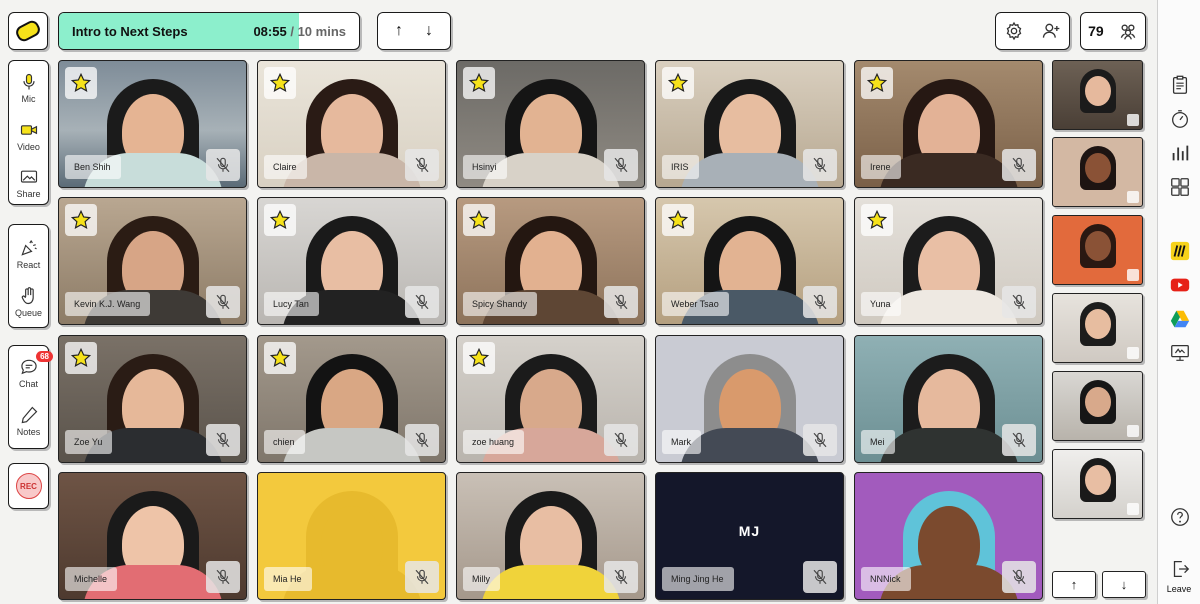 The image size is (1200, 604). I want to click on react-label: React, so click(28, 265).